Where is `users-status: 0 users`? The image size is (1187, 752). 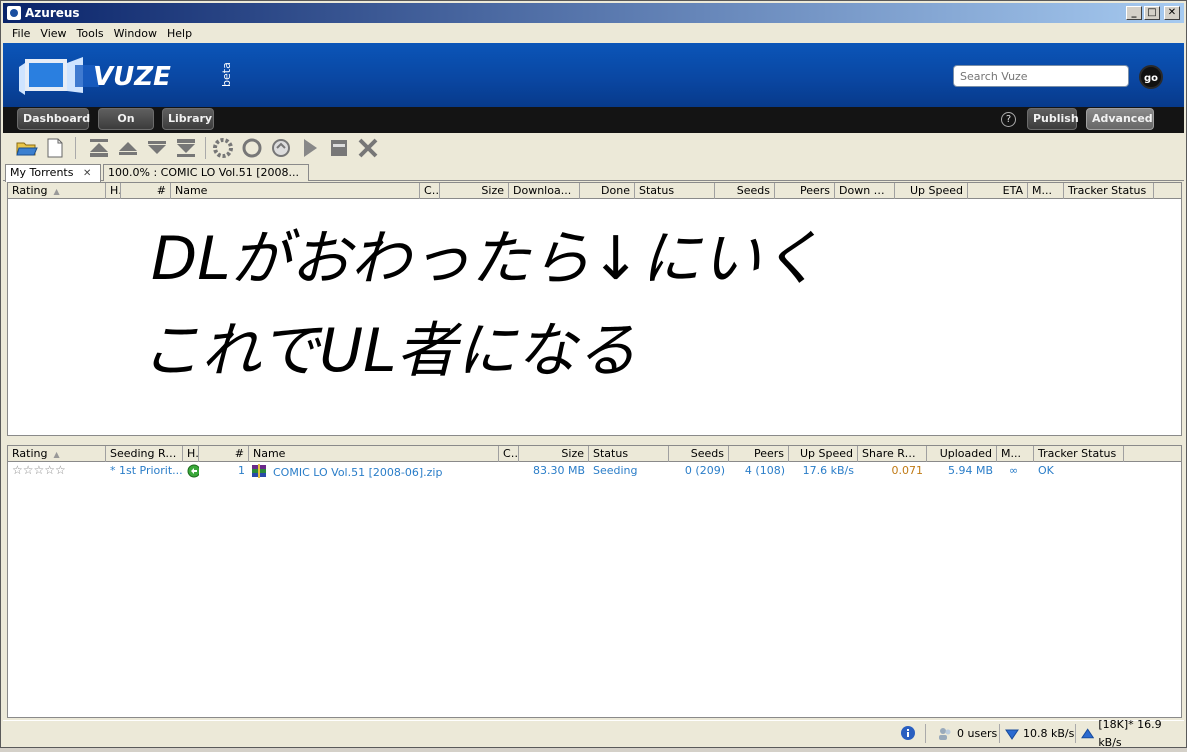
users-status: 0 users is located at coordinates (967, 734).